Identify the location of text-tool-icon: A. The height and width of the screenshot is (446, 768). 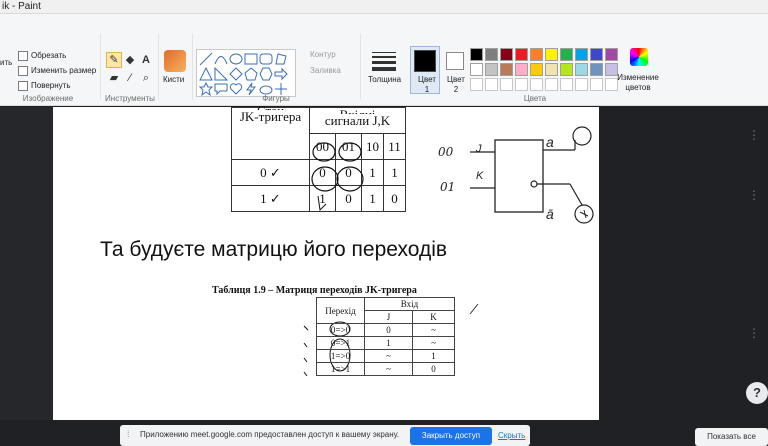
(146, 60).